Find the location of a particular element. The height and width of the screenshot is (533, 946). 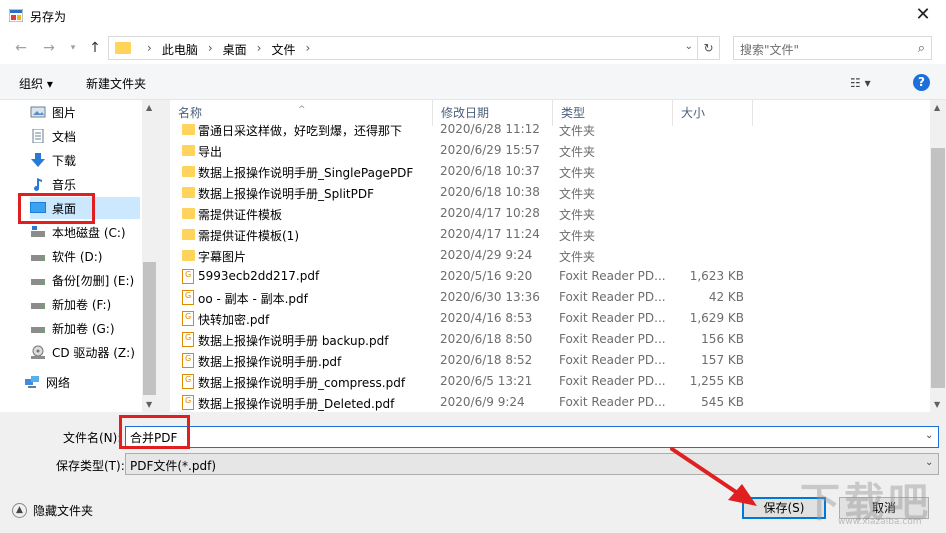

watermark-url: www.xiazaiba.com is located at coordinates (880, 522).